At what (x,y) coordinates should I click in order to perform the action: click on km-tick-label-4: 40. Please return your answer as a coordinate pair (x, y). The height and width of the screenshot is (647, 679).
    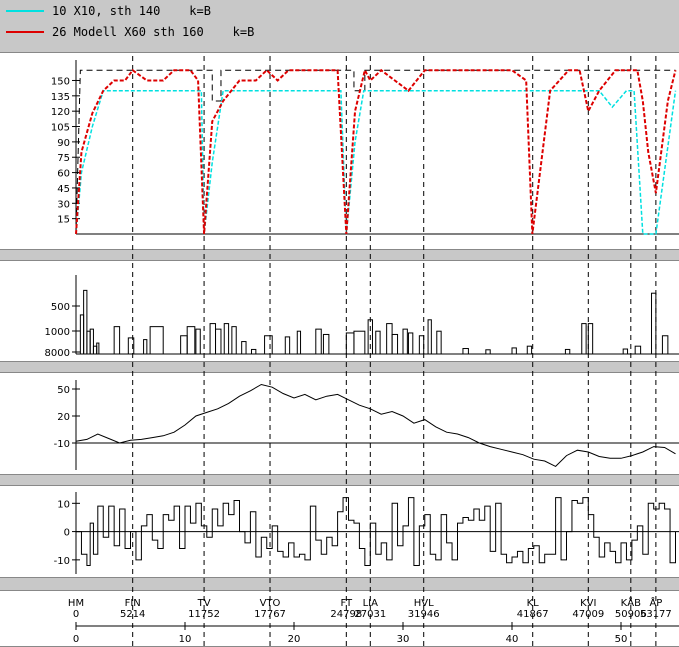
    Looking at the image, I should click on (512, 639).